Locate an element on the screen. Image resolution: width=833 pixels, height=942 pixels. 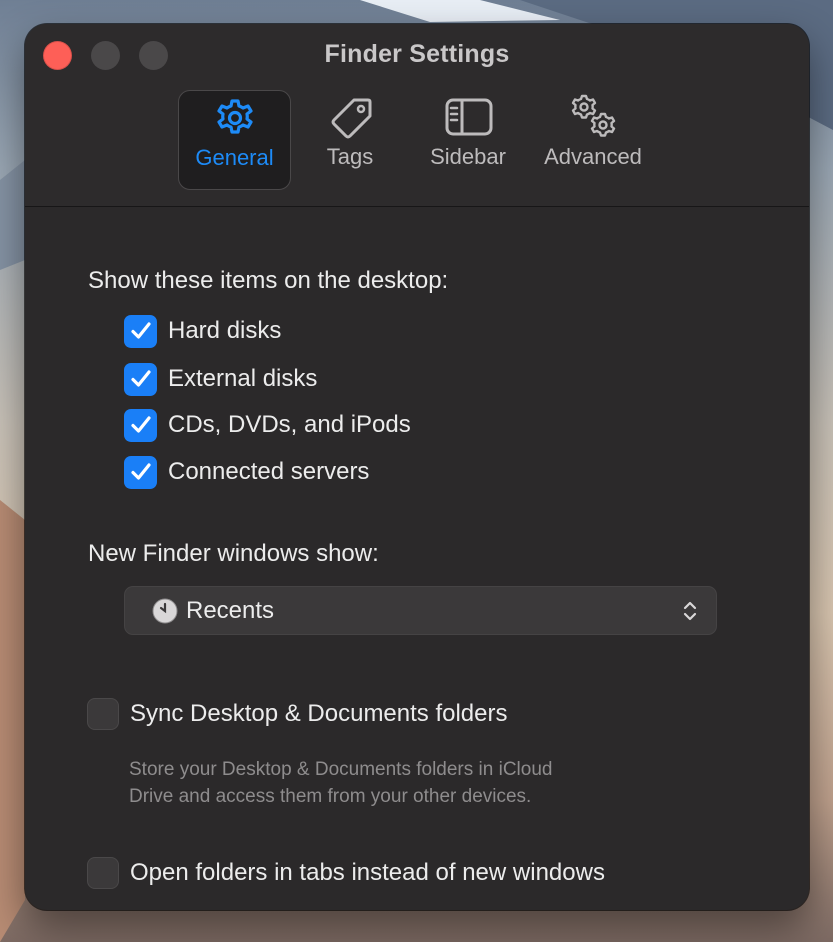
gear-icon is located at coordinates (234, 116).